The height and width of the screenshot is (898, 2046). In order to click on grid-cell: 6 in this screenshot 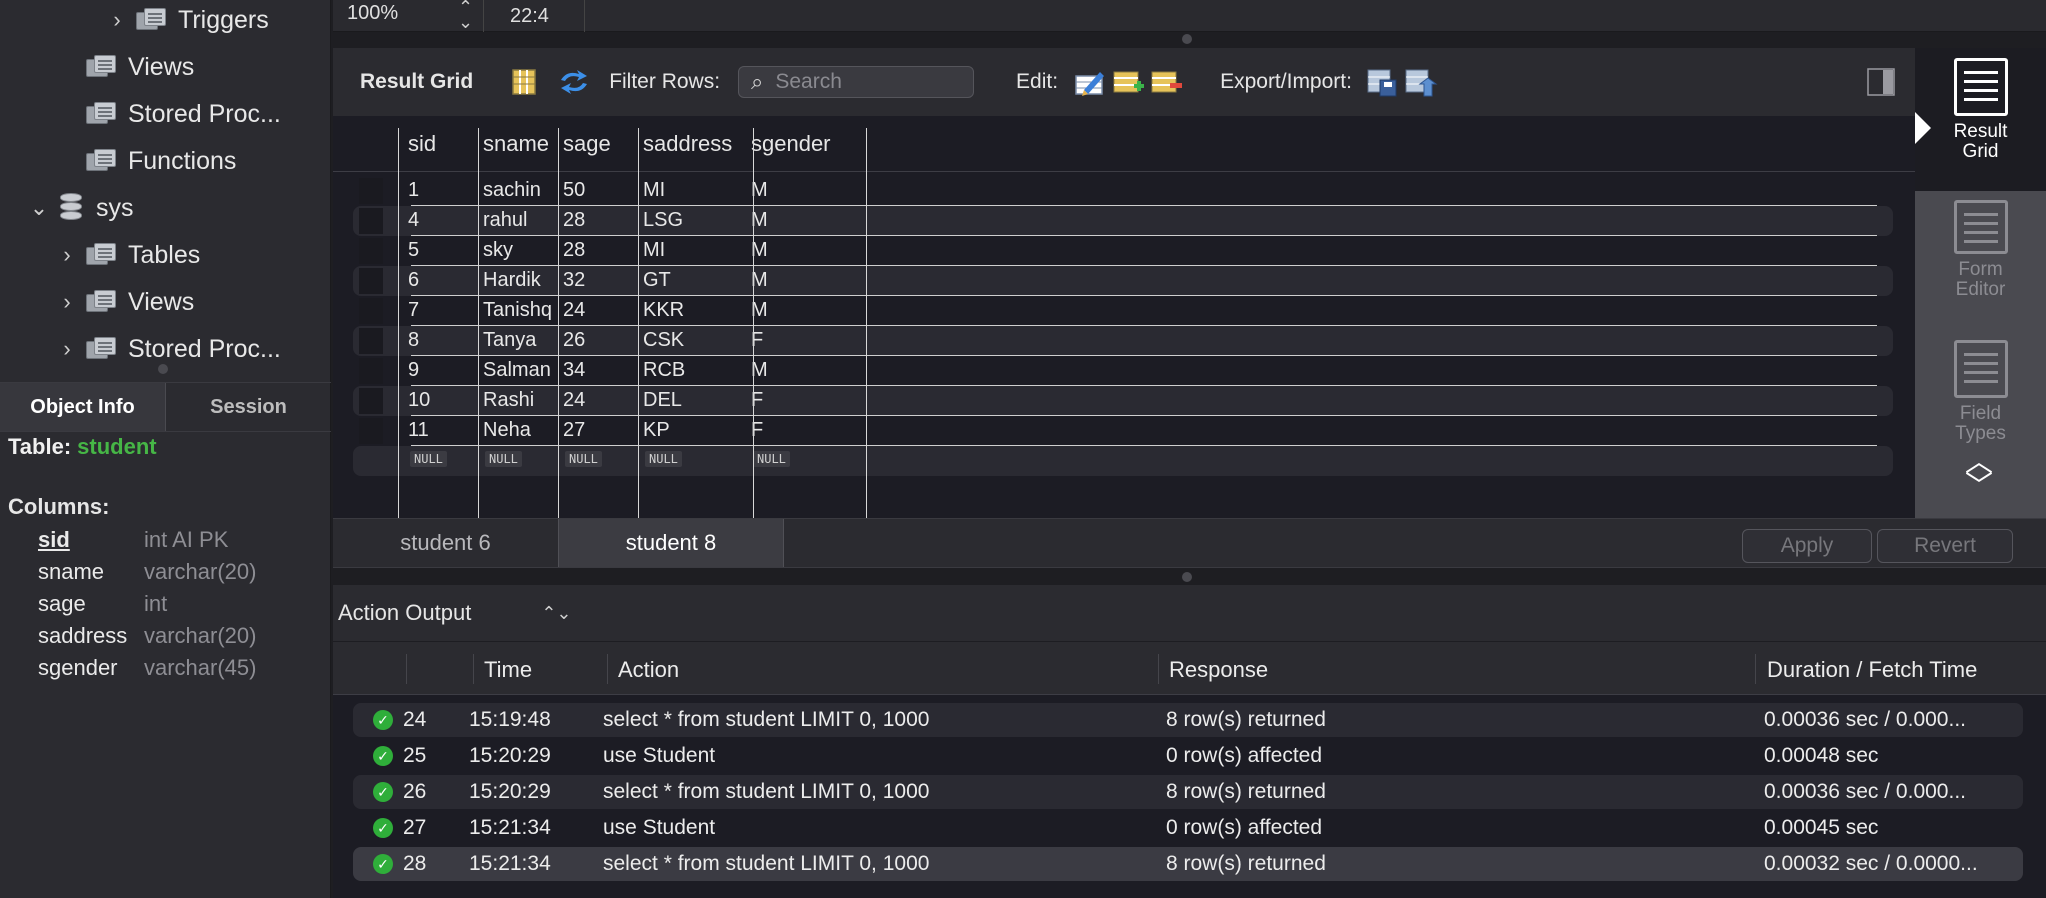, I will do `click(413, 280)`.